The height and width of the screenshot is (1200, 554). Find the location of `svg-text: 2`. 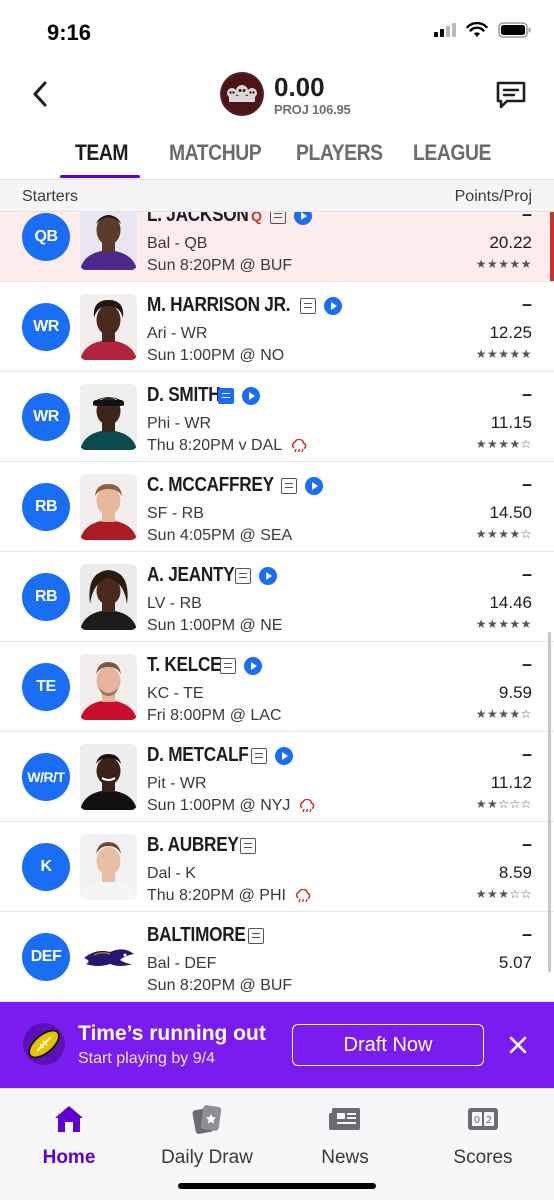

svg-text: 2 is located at coordinates (489, 1120).